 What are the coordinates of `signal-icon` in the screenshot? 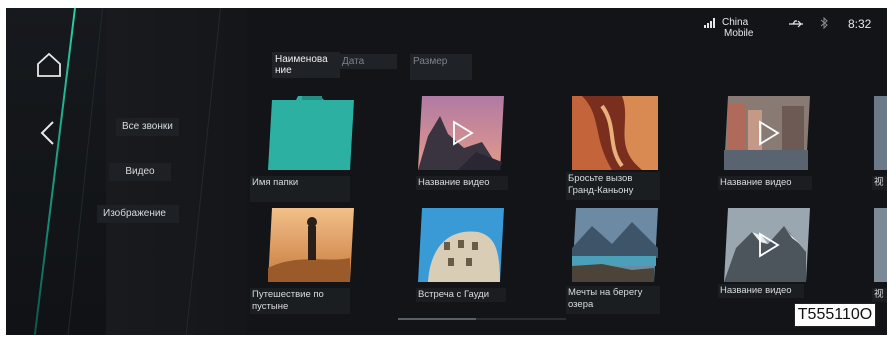 It's located at (709, 23).